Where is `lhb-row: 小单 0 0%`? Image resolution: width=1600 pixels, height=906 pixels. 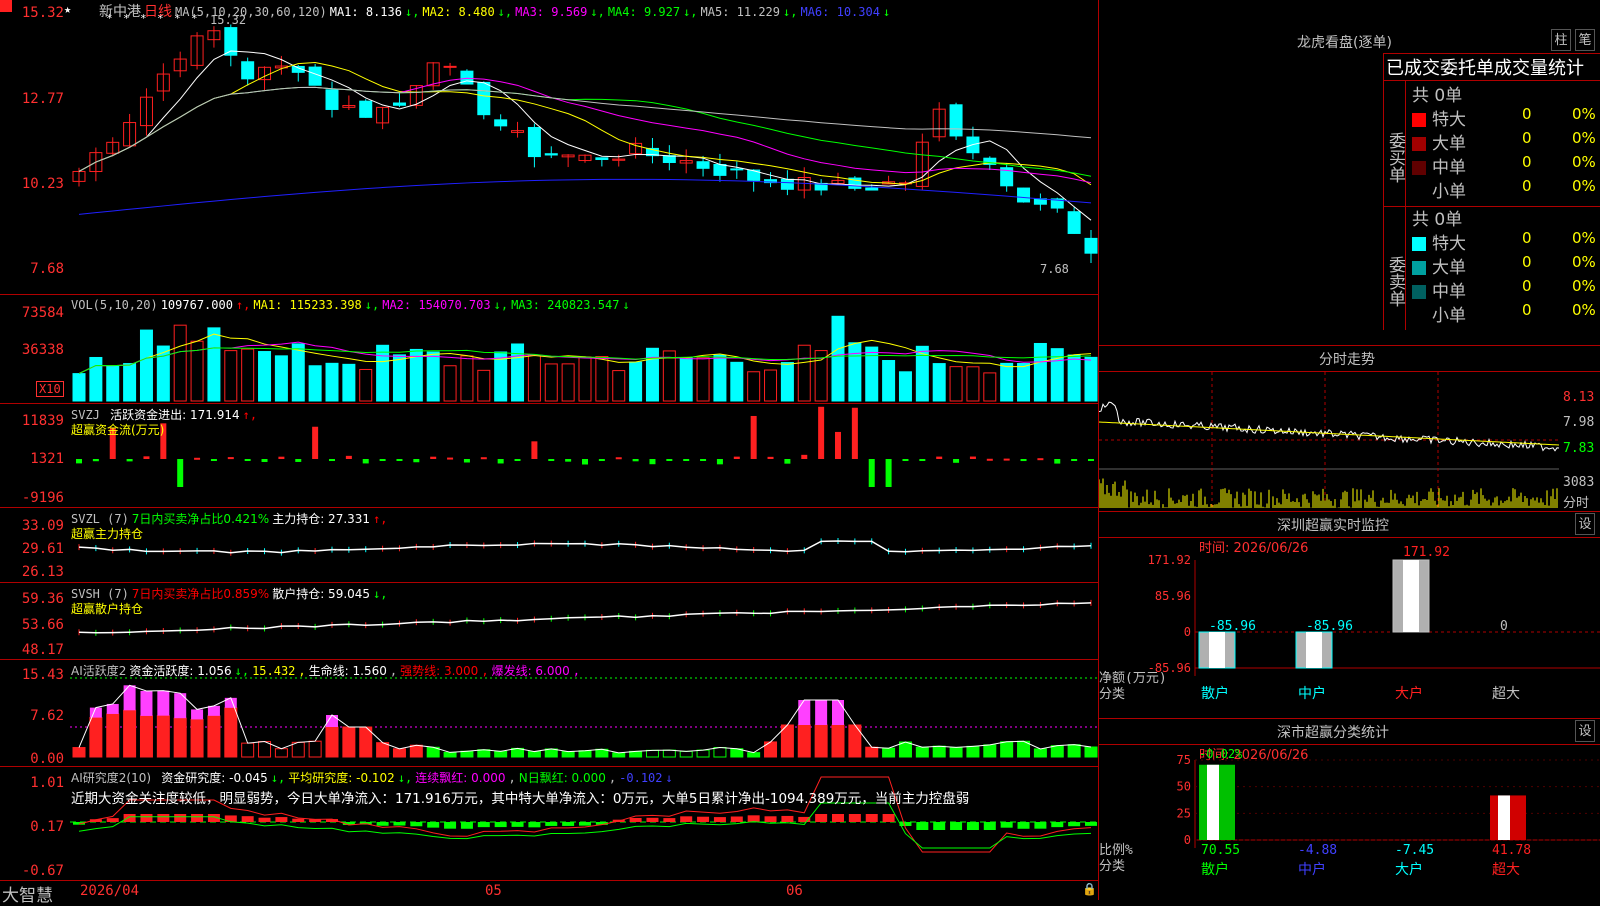 lhb-row: 小单 0 0% is located at coordinates (1506, 313).